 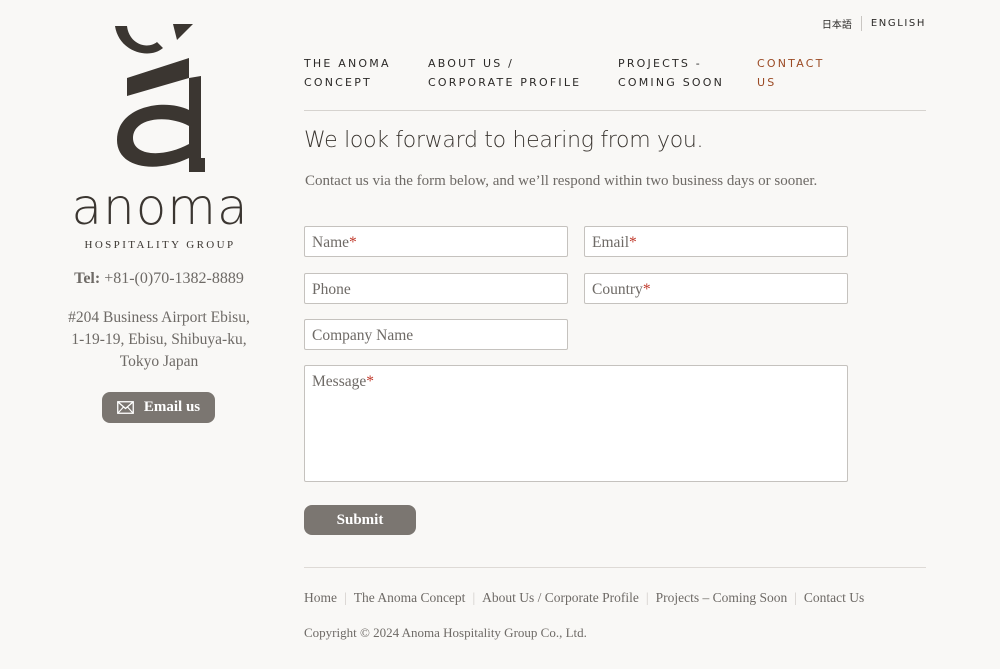 I want to click on nav-item-contact-us: CONTACT US, so click(x=791, y=73).